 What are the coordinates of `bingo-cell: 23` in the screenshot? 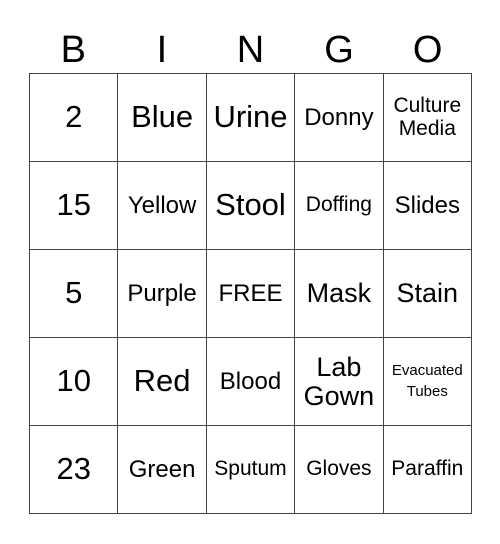 It's located at (74, 470).